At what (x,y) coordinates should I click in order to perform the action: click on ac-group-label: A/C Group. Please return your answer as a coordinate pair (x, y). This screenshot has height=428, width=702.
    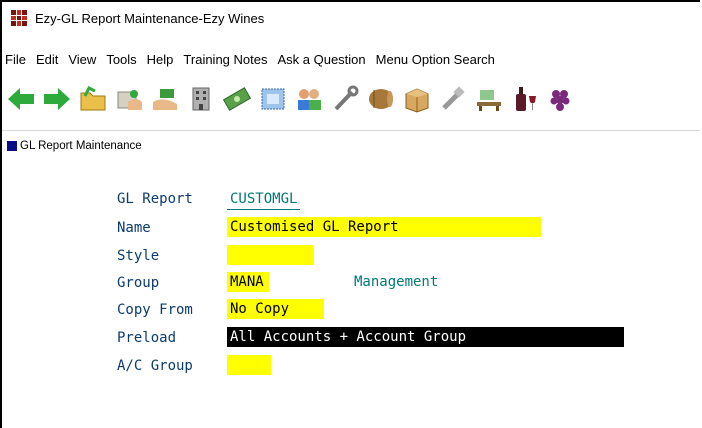
    Looking at the image, I should click on (155, 366).